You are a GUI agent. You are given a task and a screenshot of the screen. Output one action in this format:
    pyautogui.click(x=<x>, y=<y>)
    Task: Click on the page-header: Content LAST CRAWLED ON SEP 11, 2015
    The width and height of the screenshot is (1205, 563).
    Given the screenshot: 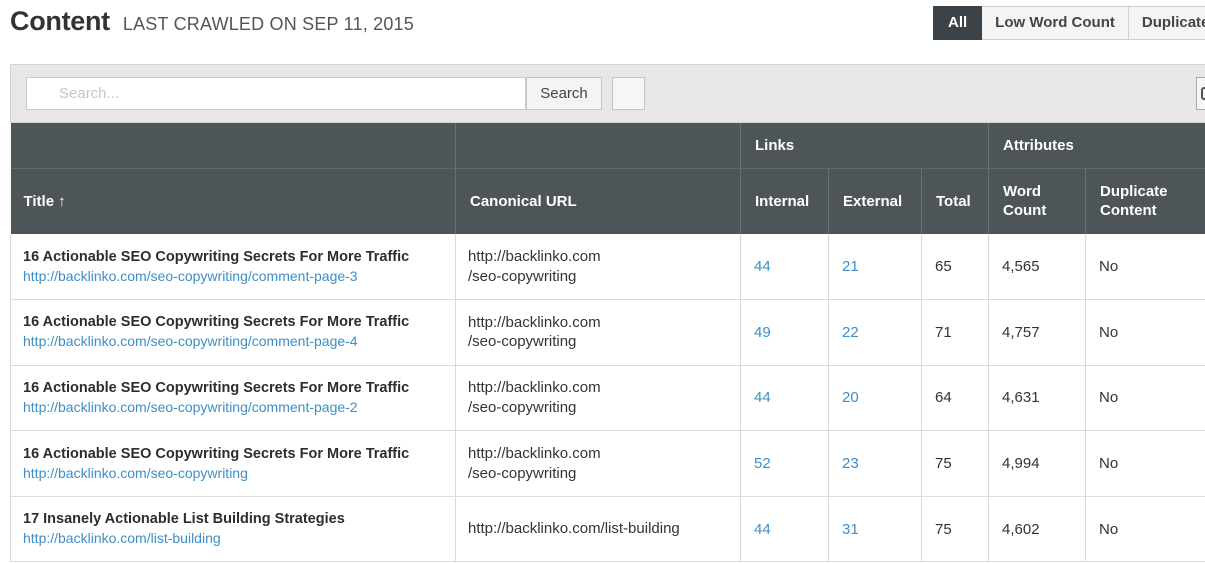 What is the action you would take?
    pyautogui.click(x=212, y=24)
    